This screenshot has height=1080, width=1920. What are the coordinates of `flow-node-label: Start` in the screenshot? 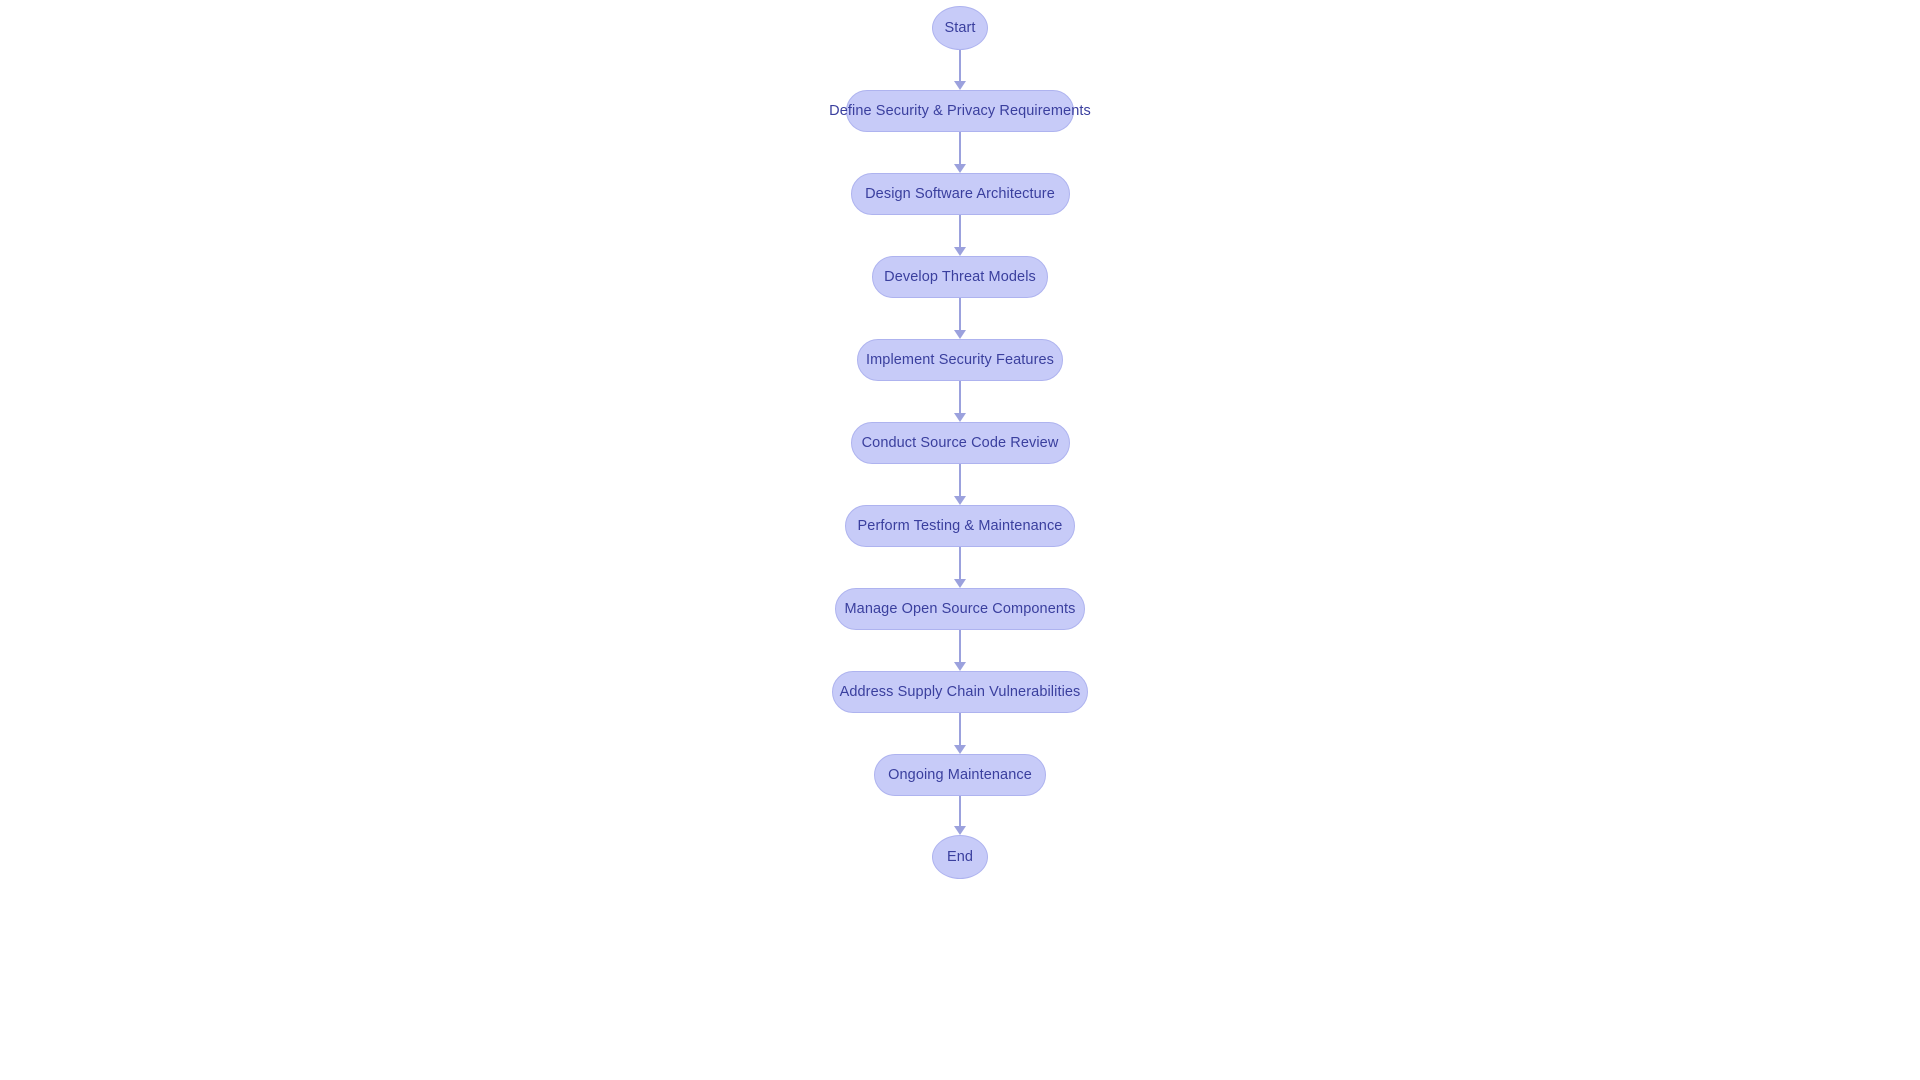 It's located at (960, 27).